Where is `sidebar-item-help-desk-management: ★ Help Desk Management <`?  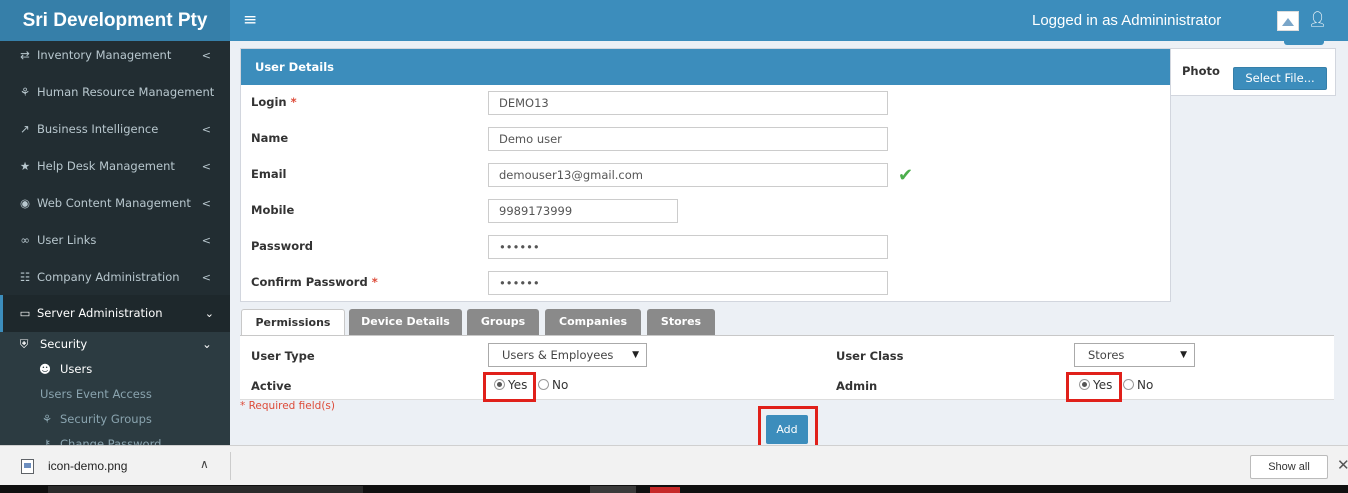
sidebar-item-help-desk-management: ★ Help Desk Management < is located at coordinates (115, 166).